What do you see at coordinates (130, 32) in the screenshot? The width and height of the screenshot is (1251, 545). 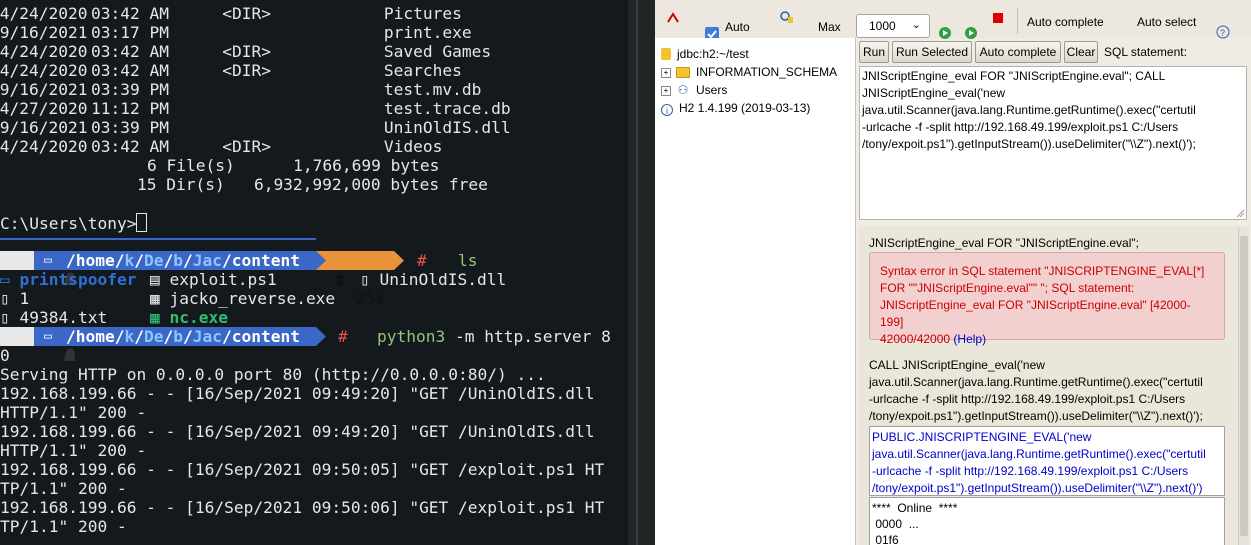 I see `dir-time: 03:17 PM` at bounding box center [130, 32].